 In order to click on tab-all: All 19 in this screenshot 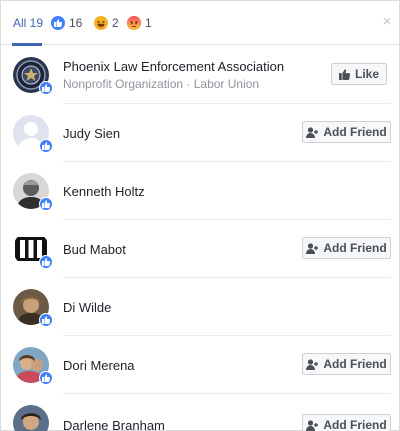, I will do `click(28, 23)`.